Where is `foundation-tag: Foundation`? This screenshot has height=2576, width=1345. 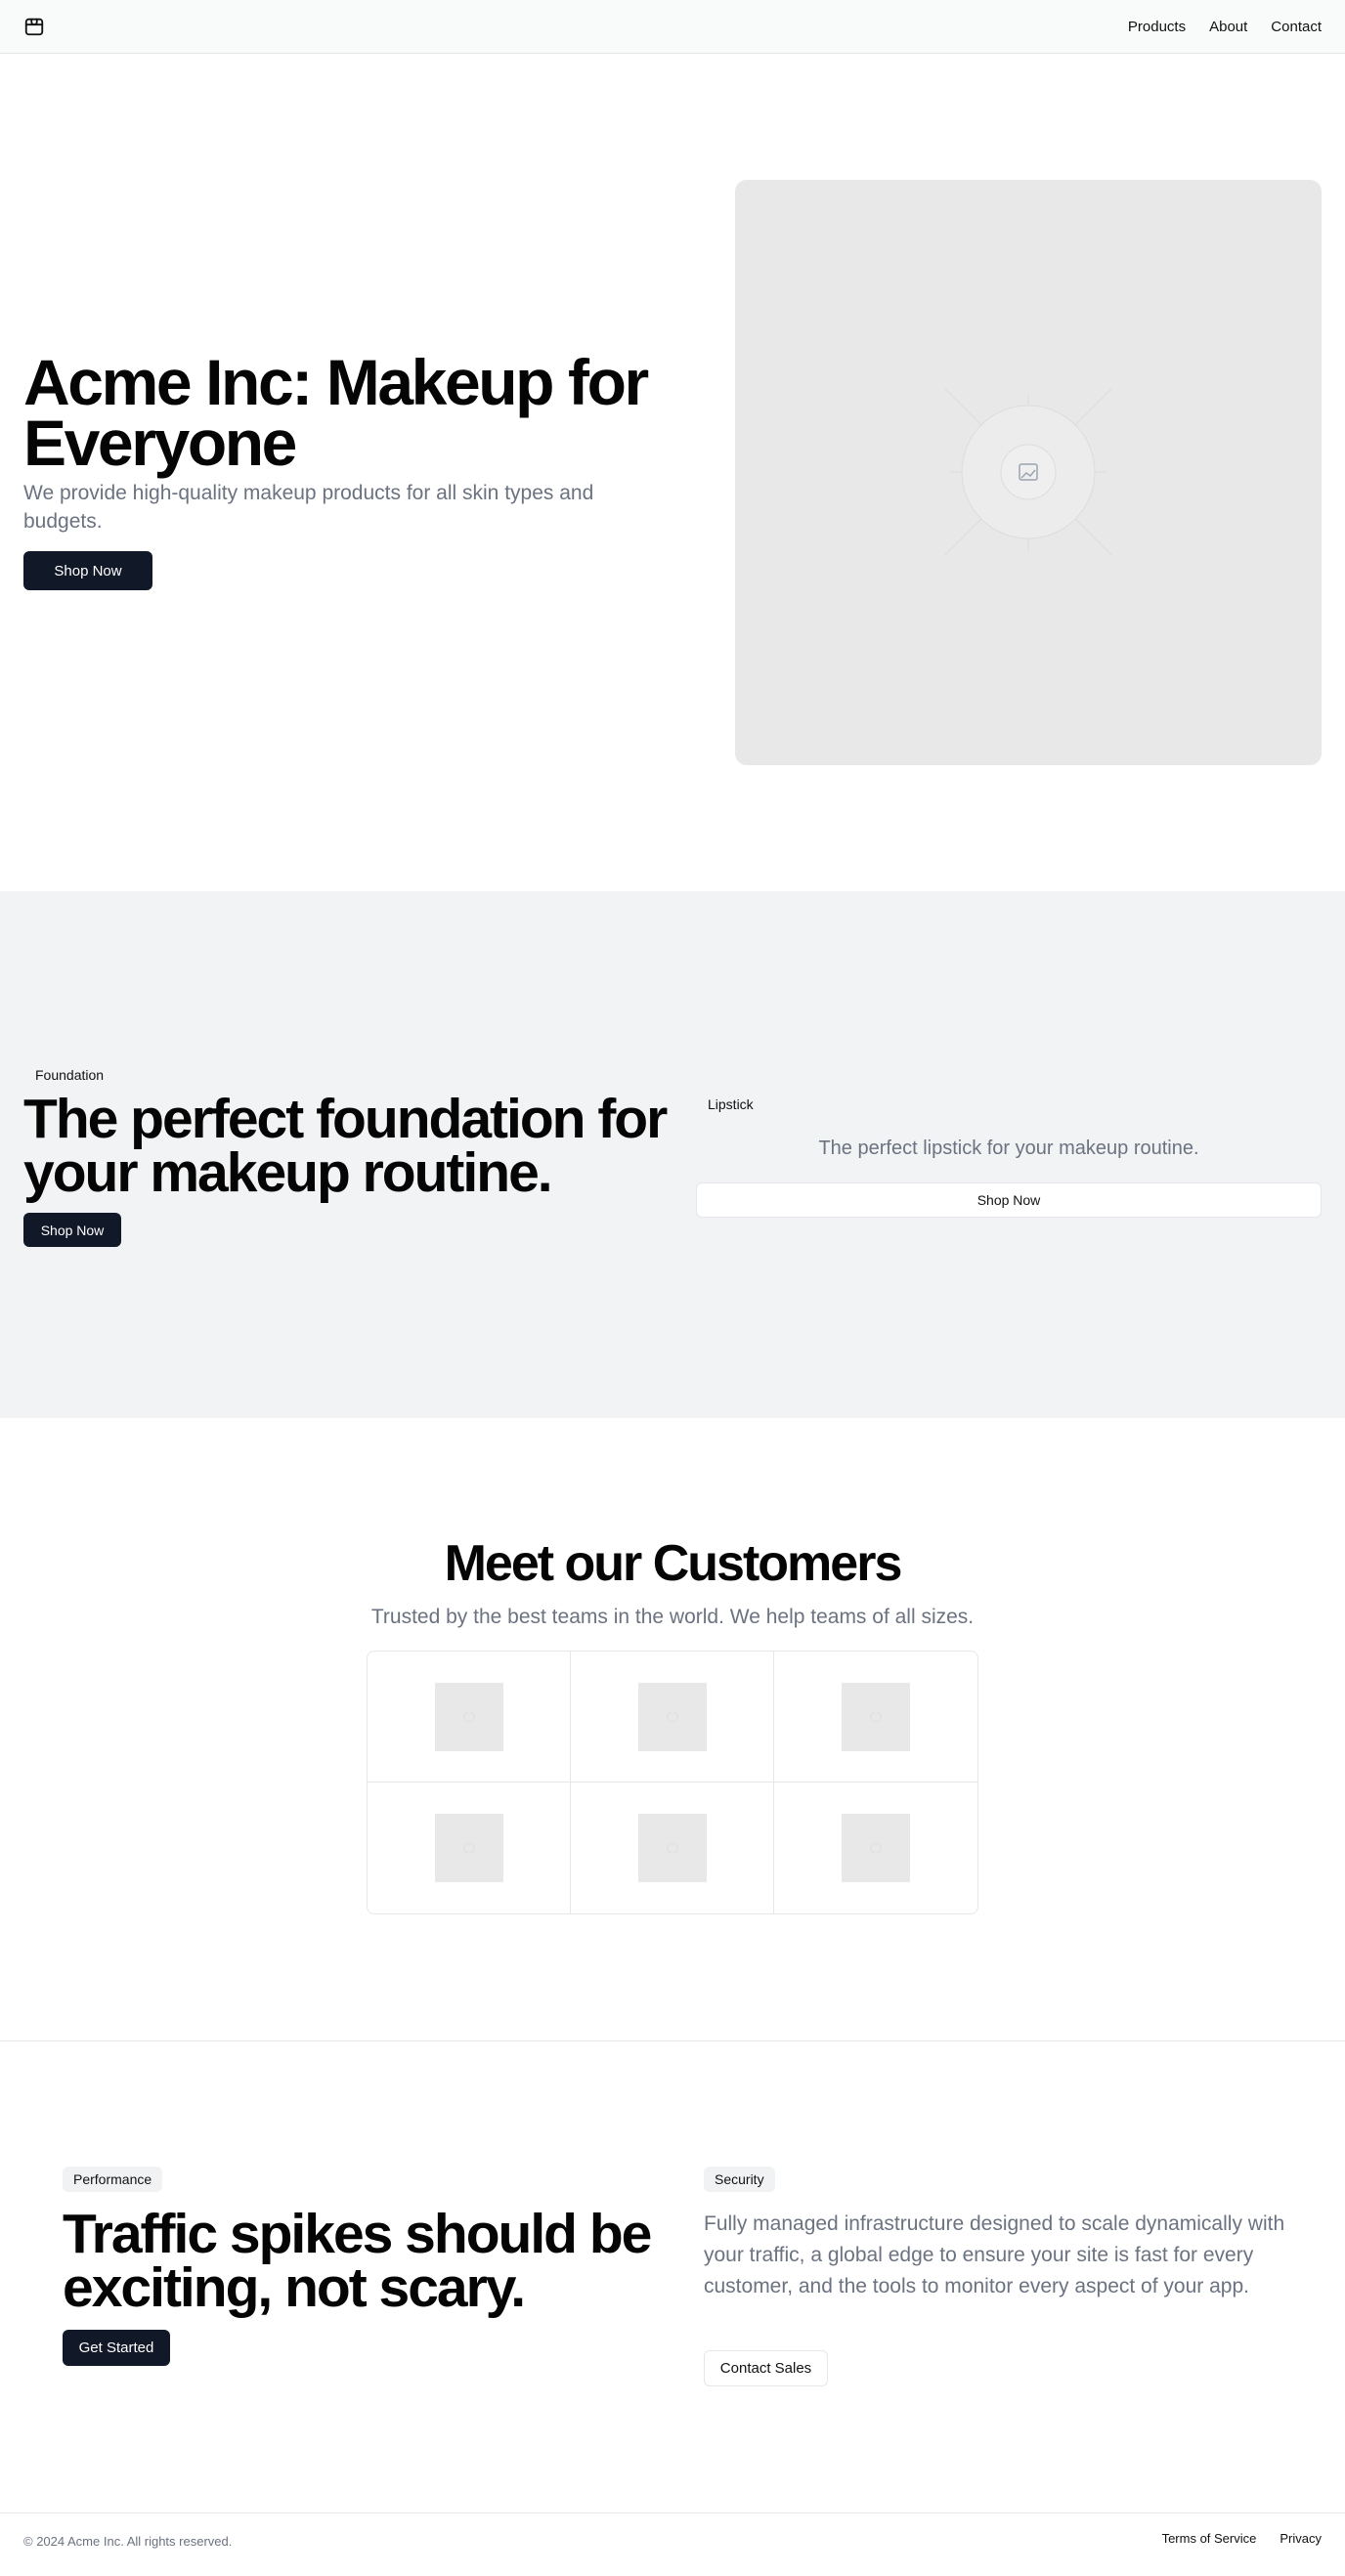
foundation-tag: Foundation is located at coordinates (70, 1075).